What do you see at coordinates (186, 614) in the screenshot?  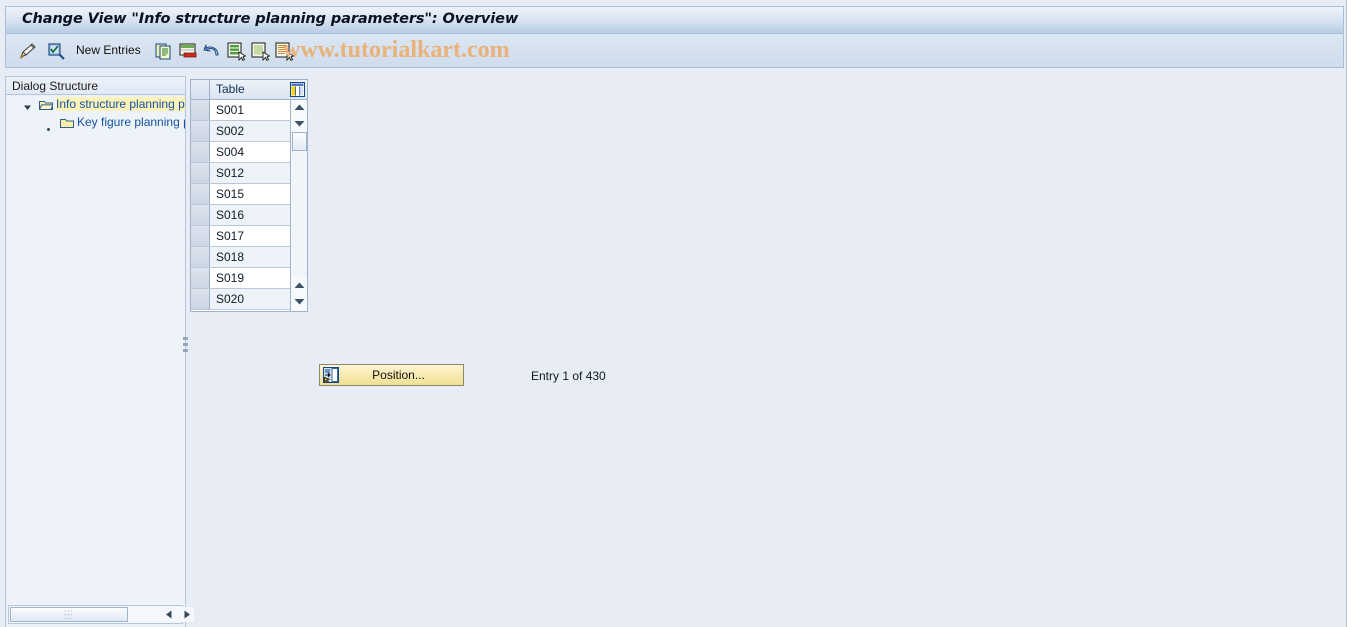 I see `scroll-right-icon` at bounding box center [186, 614].